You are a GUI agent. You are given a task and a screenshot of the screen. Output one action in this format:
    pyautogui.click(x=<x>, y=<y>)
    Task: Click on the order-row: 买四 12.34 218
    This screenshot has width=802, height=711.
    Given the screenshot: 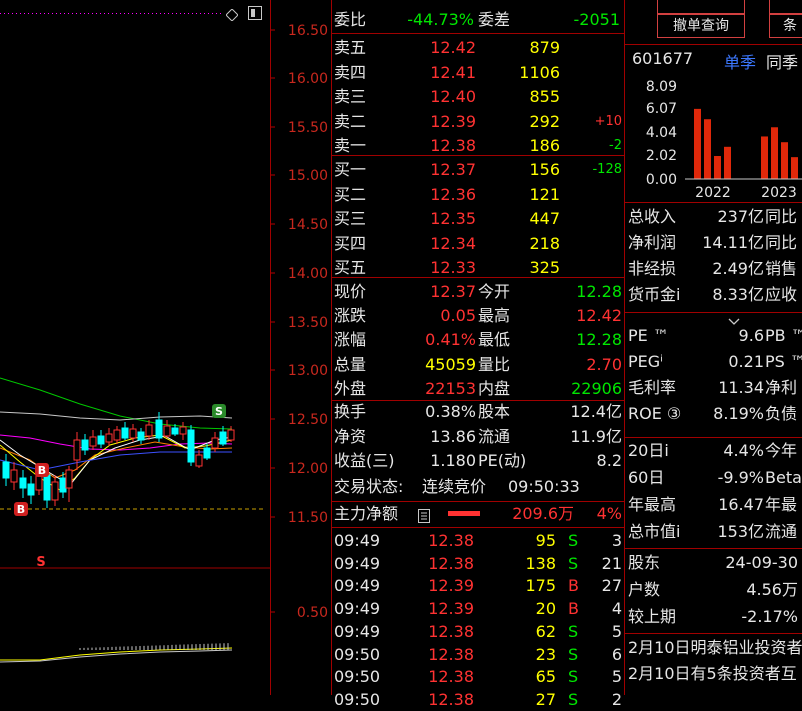 What is the action you would take?
    pyautogui.click(x=478, y=243)
    